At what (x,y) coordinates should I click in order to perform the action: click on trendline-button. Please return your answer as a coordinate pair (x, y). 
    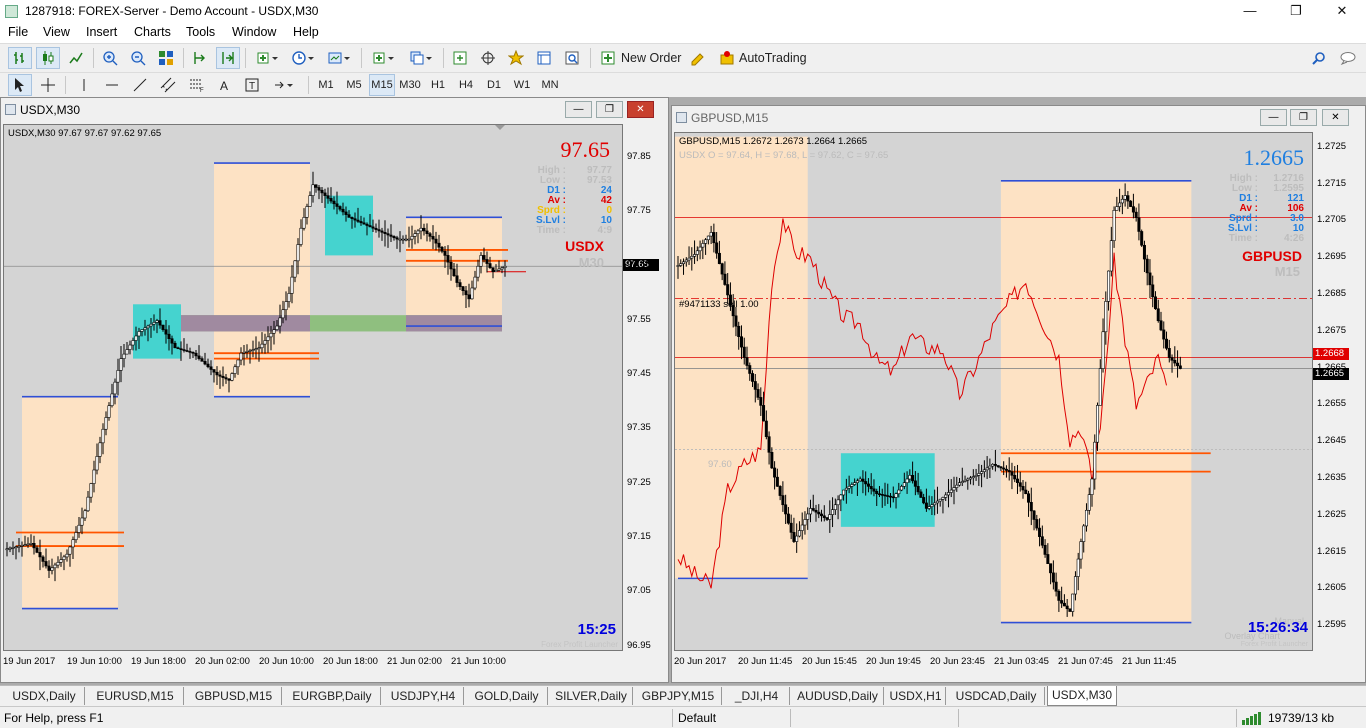
    Looking at the image, I should click on (140, 85).